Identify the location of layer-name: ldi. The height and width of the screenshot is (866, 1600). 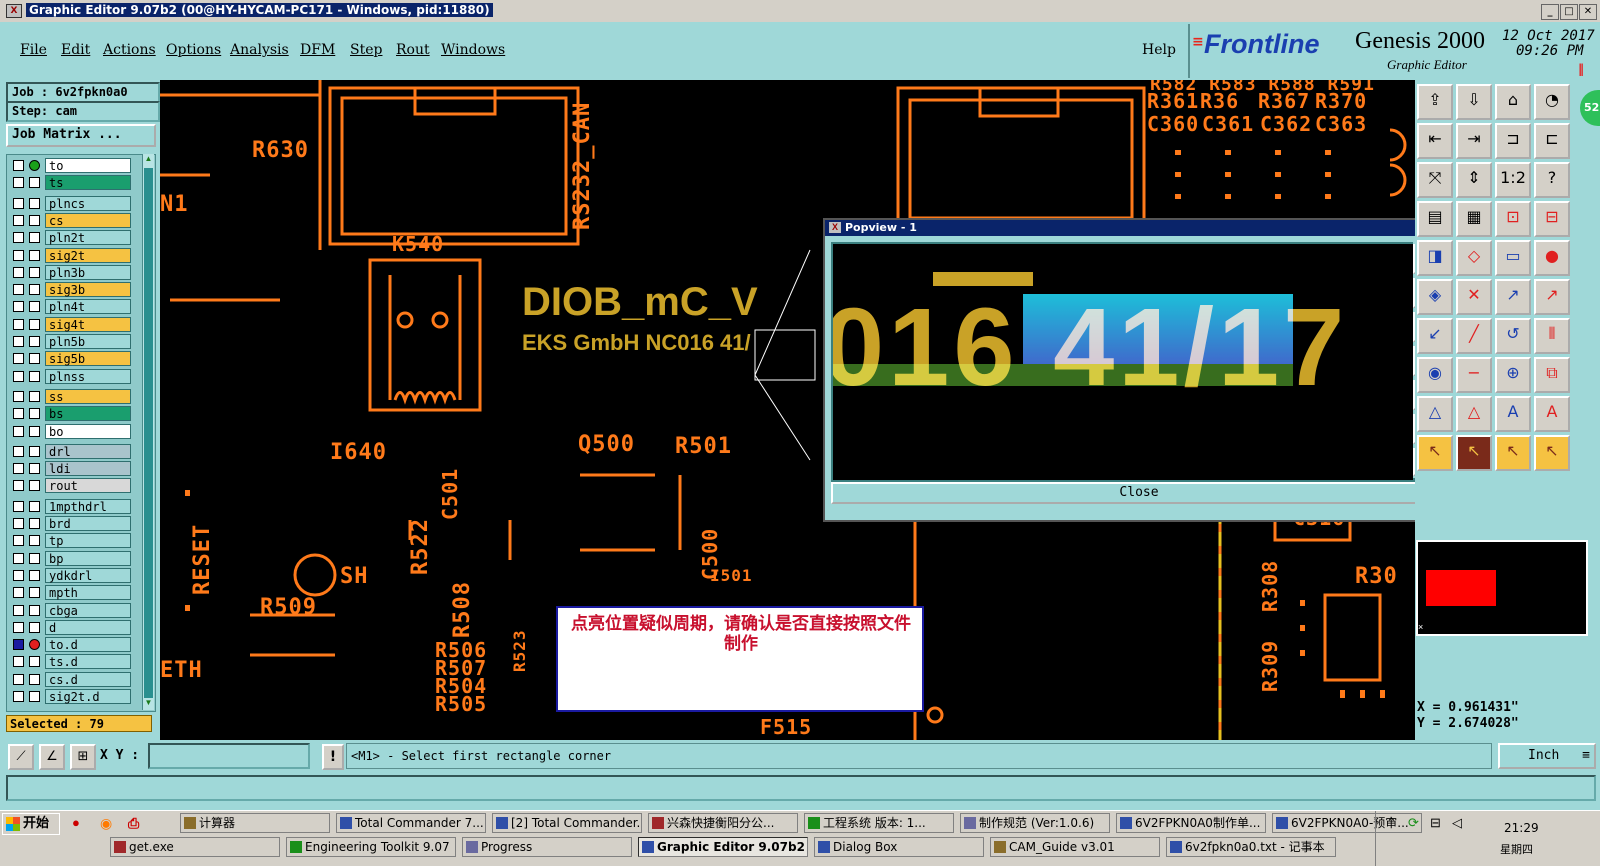
(88, 469).